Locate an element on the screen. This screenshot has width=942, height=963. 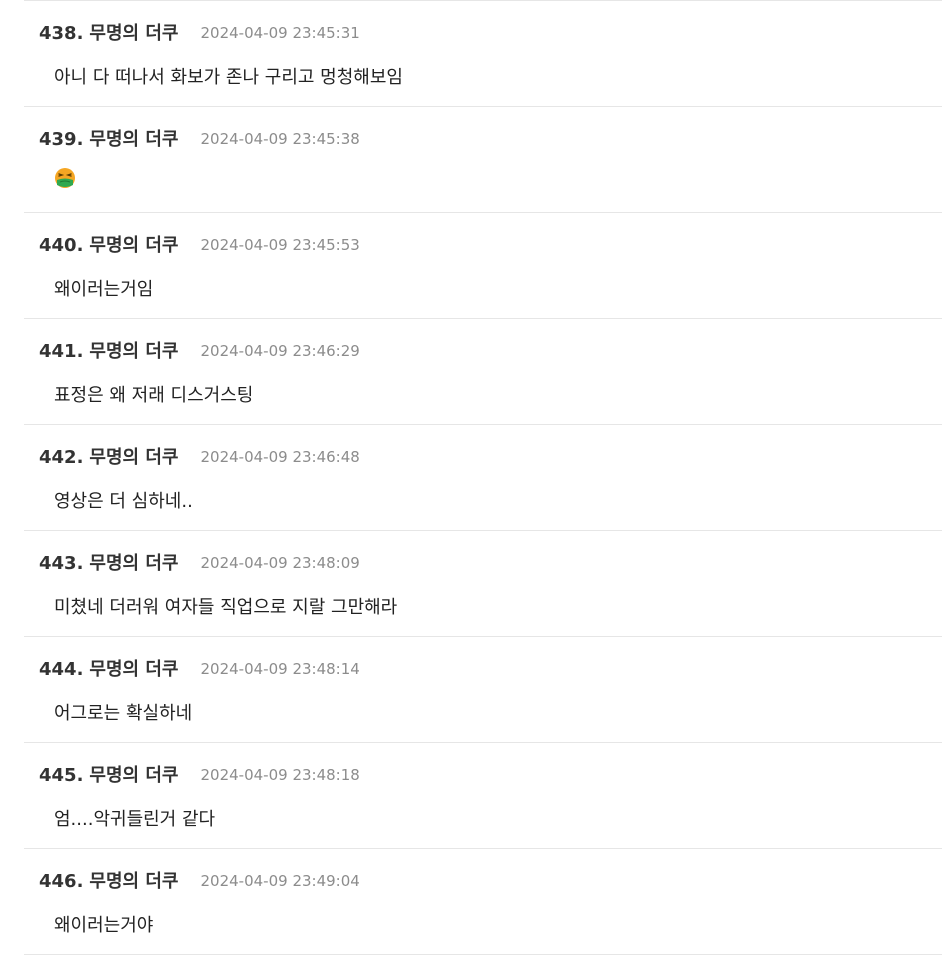
comment-item: 444. 무명의 더쿠 2024-04-09 23:48:14 어그로는 확실하네 is located at coordinates (483, 690).